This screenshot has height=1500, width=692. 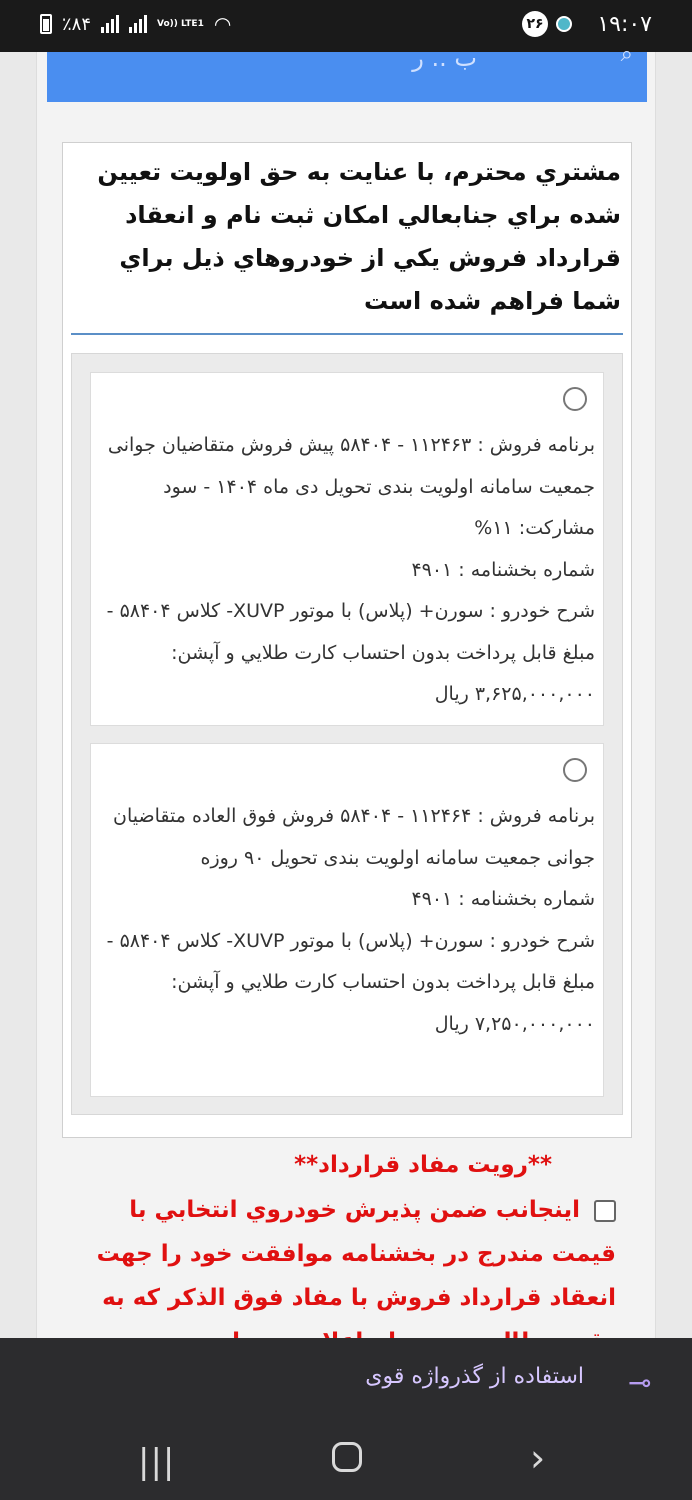 What do you see at coordinates (423, 1165) in the screenshot?
I see `contract-terms-title: **رويت مفاد قرارداد**` at bounding box center [423, 1165].